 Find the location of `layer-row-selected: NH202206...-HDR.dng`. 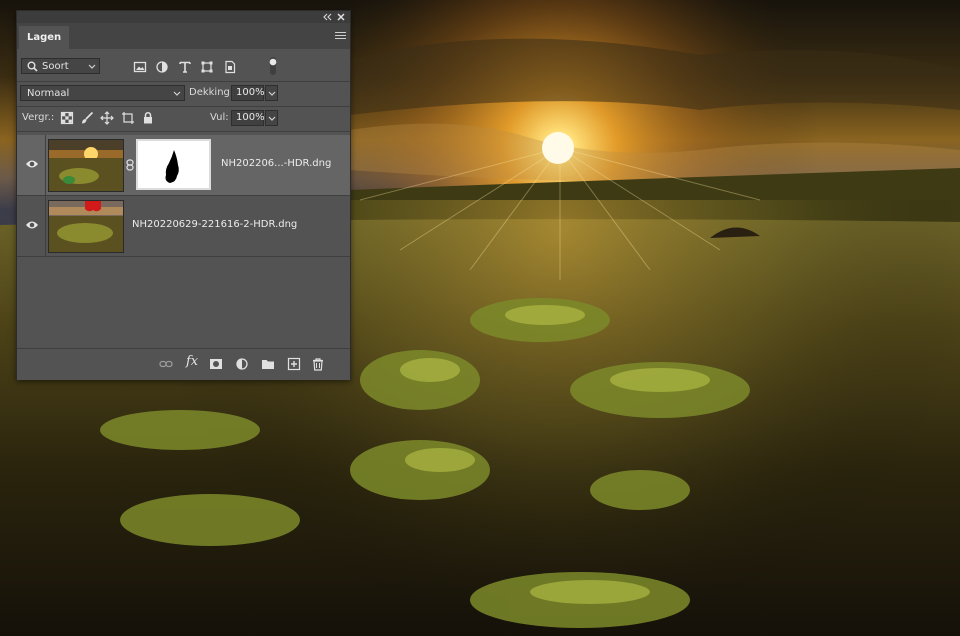

layer-row-selected: NH202206...-HDR.dng is located at coordinates (183, 165).